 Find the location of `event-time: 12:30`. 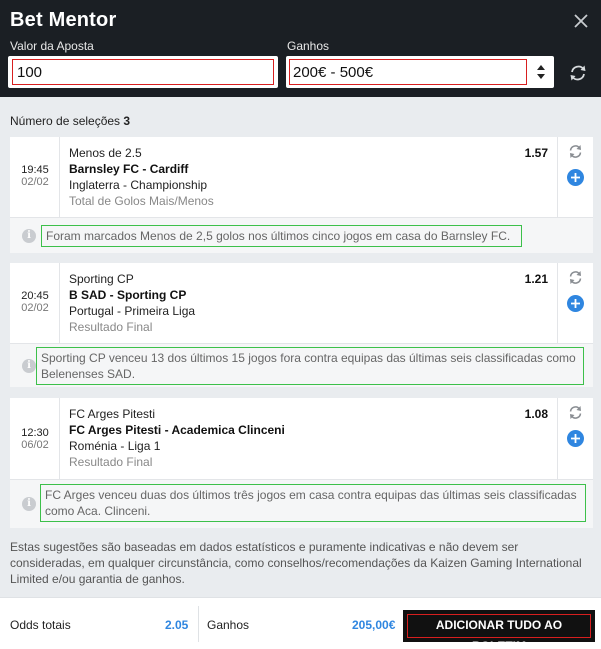

event-time: 12:30 is located at coordinates (35, 433).